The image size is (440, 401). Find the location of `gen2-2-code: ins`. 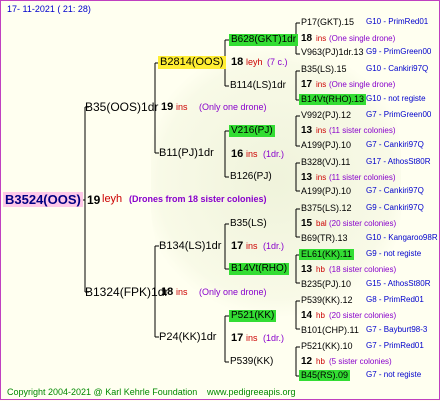

gen2-2-code: ins is located at coordinates (252, 154).